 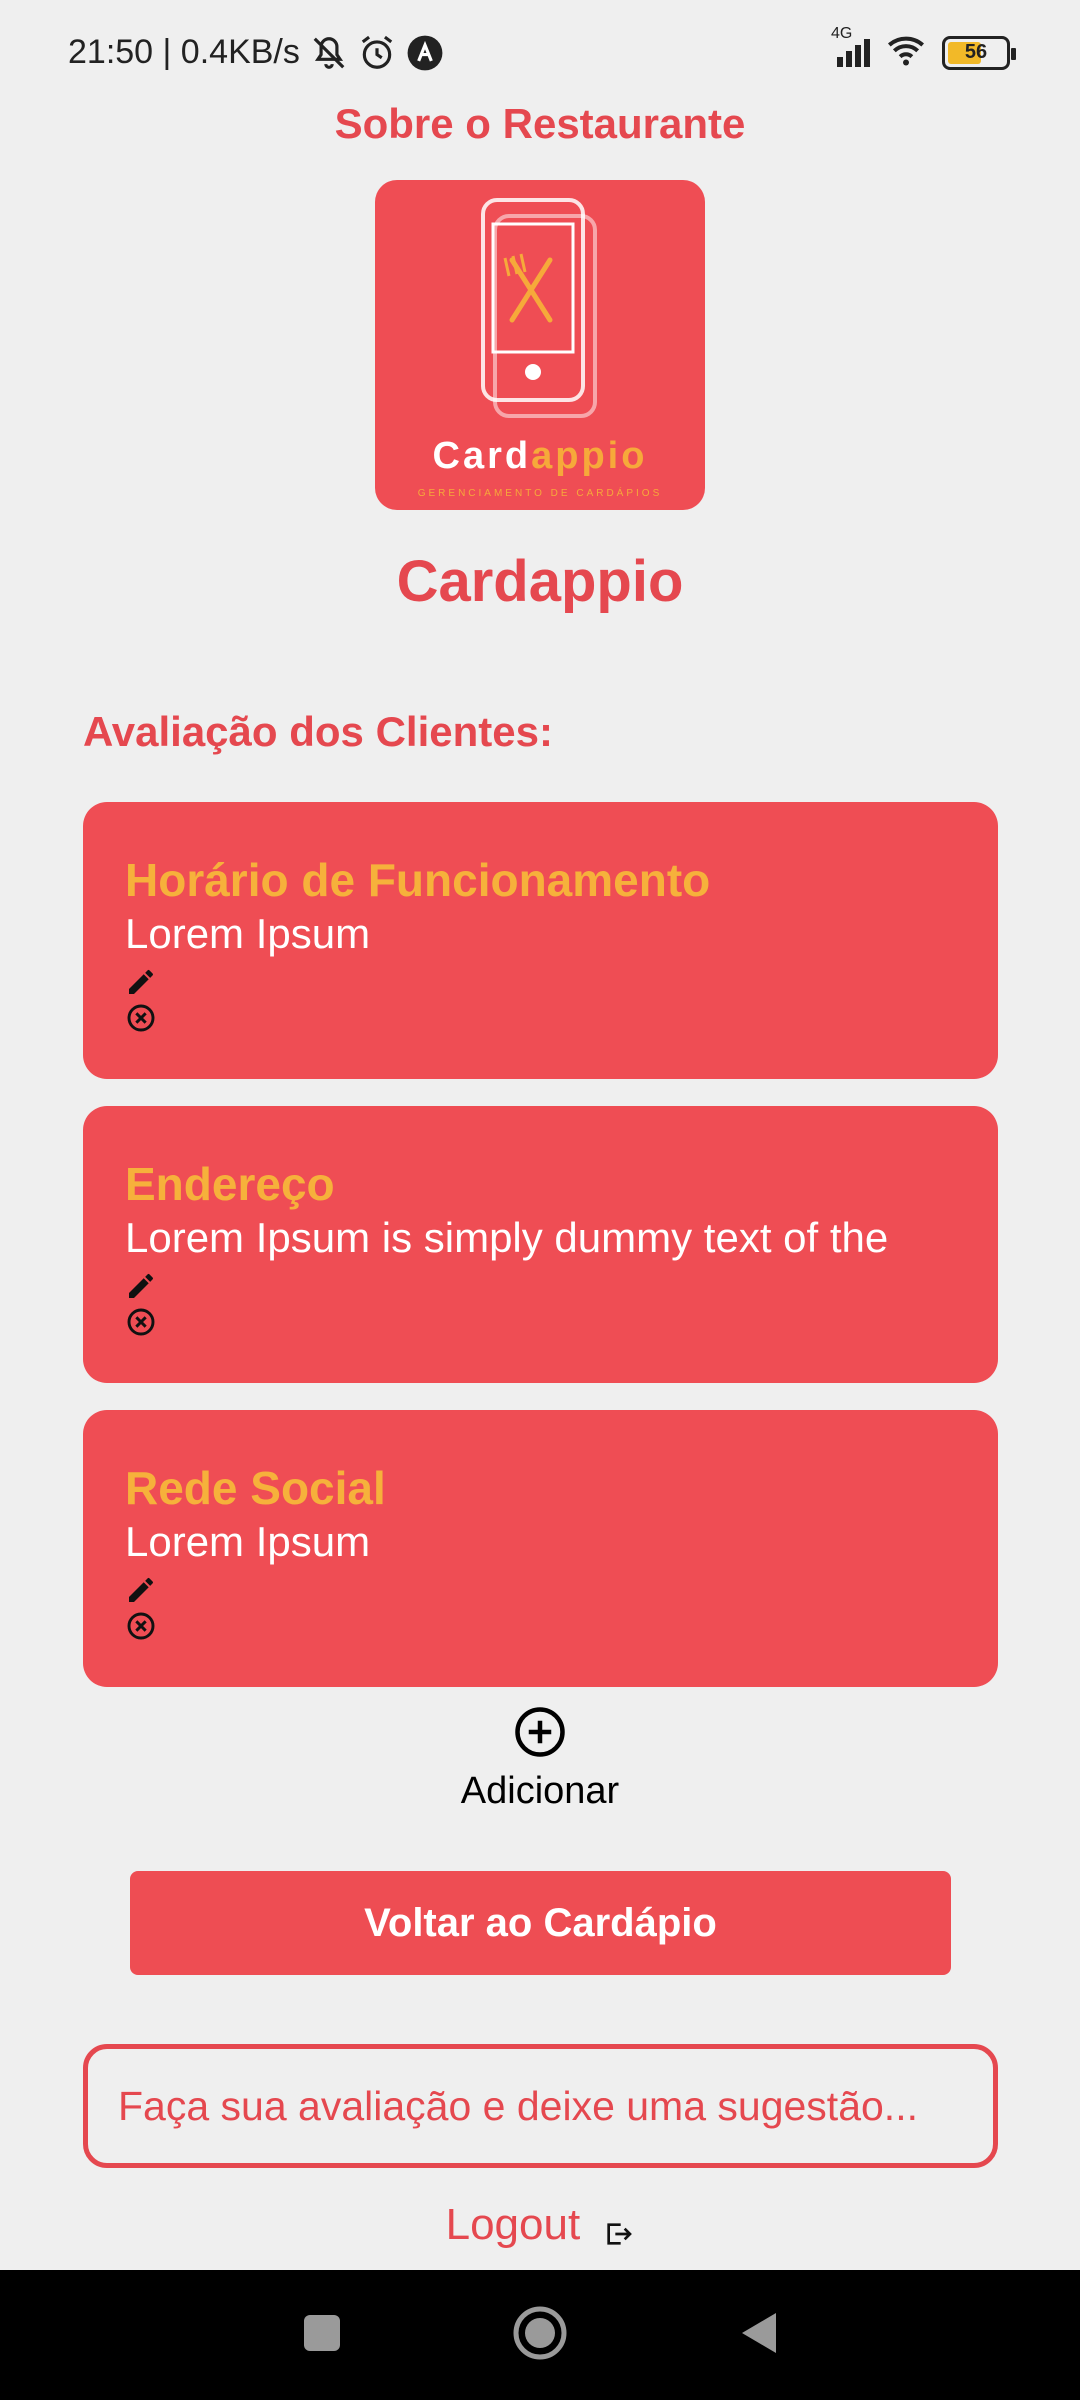 What do you see at coordinates (540, 52) in the screenshot?
I see `status-bar: 21:50 | 0.4KB/s 4G 56` at bounding box center [540, 52].